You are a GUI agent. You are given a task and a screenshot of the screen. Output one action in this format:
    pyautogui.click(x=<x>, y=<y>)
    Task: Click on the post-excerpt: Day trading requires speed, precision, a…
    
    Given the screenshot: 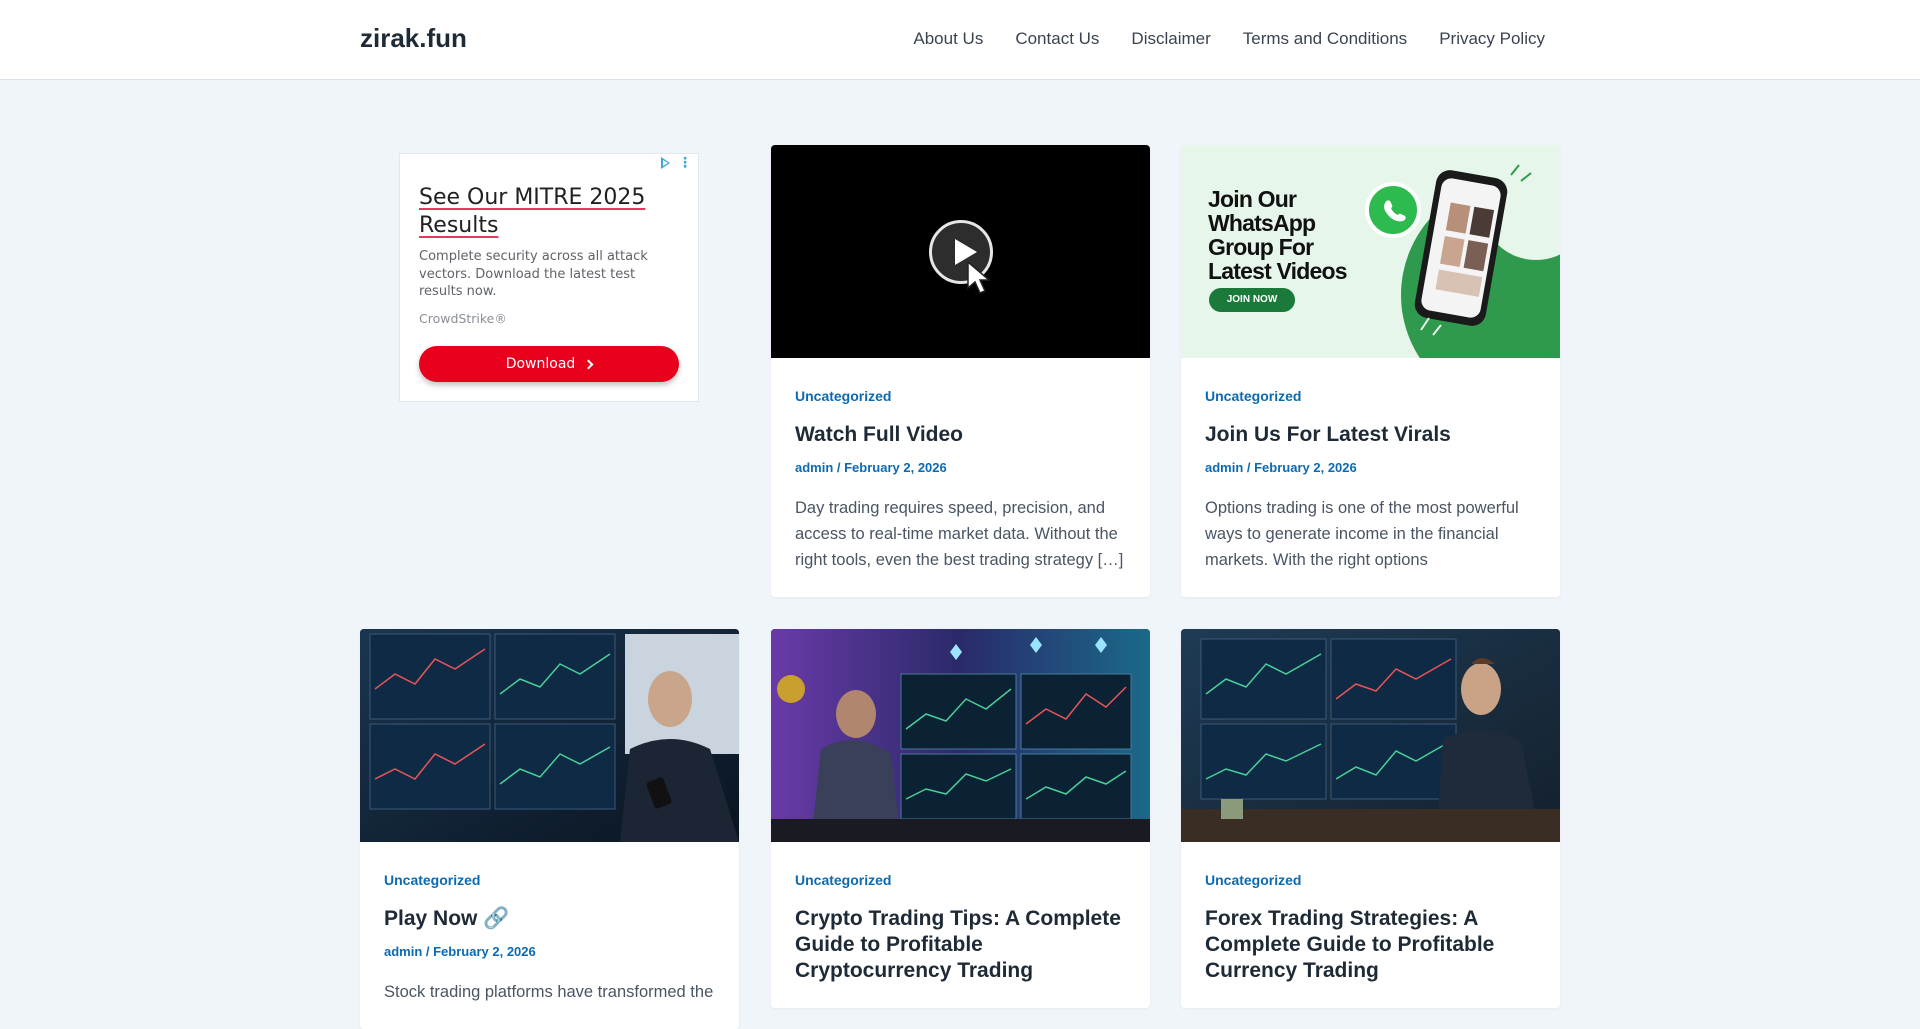 What is the action you would take?
    pyautogui.click(x=959, y=534)
    